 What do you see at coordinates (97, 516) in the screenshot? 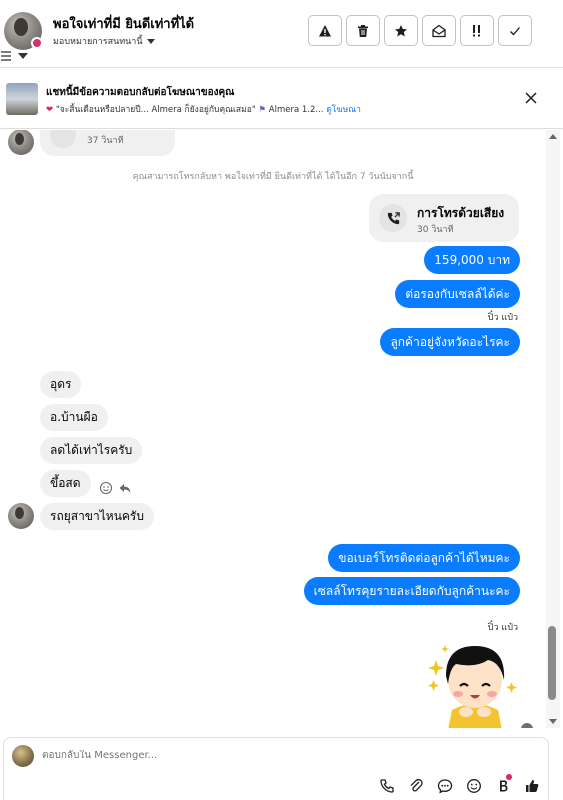
I see `incoming-message: รถยุสาขาไหนครับ` at bounding box center [97, 516].